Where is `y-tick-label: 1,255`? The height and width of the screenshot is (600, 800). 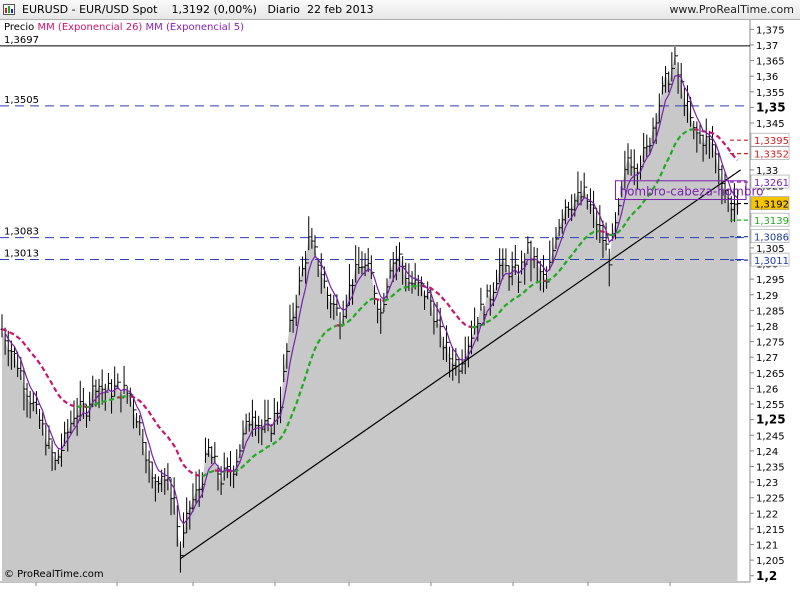 y-tick-label: 1,255 is located at coordinates (770, 405).